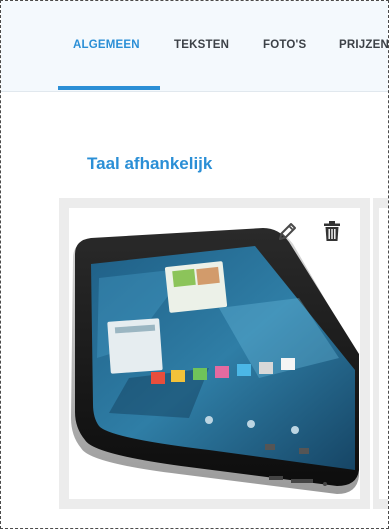 The image size is (389, 529). What do you see at coordinates (363, 45) in the screenshot?
I see `tab-prijzen: PRIJZEN` at bounding box center [363, 45].